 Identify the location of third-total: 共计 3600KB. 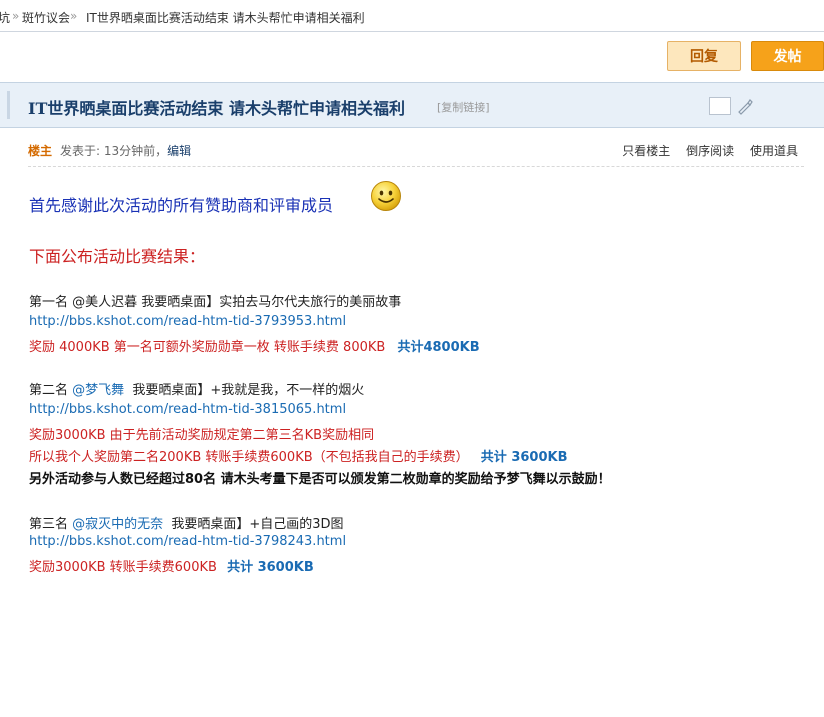
(270, 567).